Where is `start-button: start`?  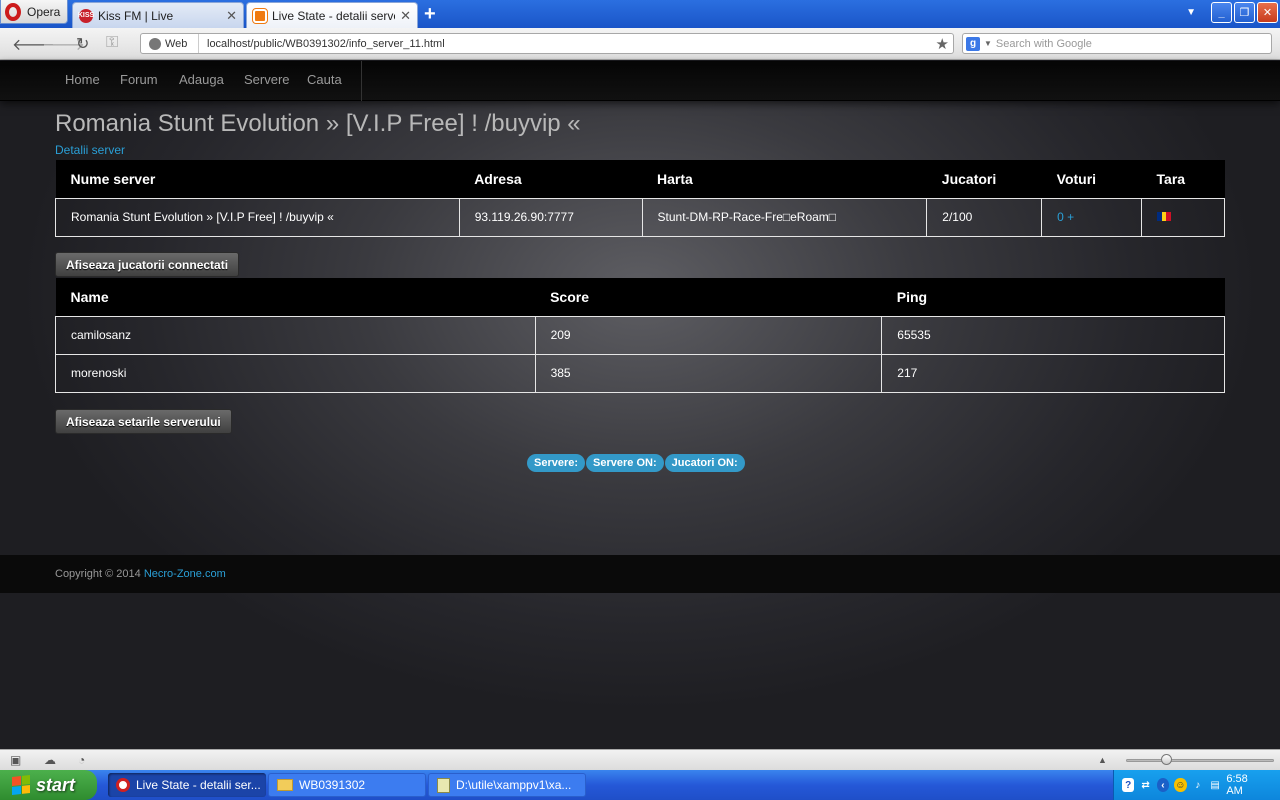 start-button: start is located at coordinates (48, 785).